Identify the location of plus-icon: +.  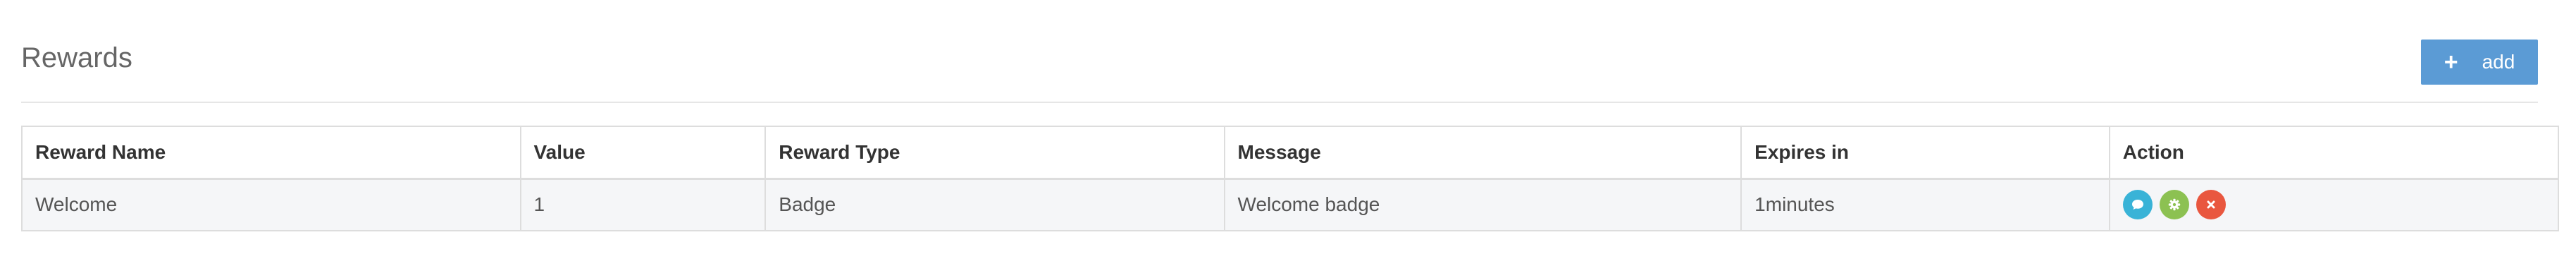
(2451, 62).